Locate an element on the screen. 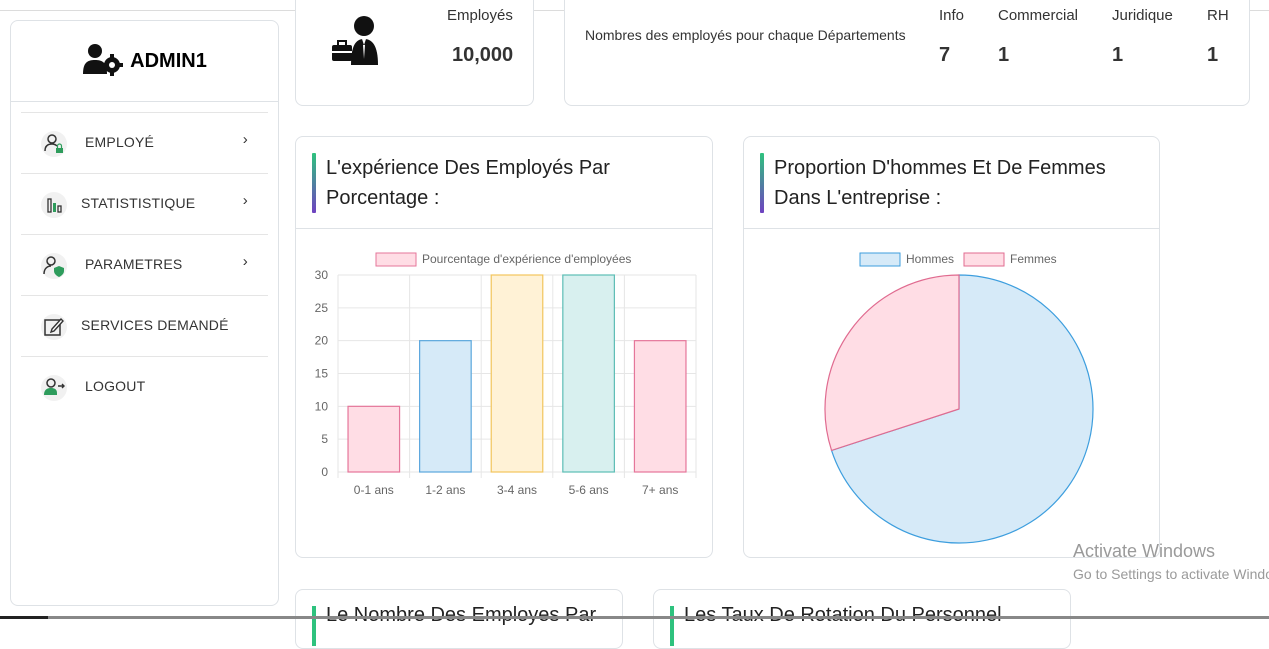 This screenshot has width=1269, height=649. employees-count: 10,000 is located at coordinates (483, 55).